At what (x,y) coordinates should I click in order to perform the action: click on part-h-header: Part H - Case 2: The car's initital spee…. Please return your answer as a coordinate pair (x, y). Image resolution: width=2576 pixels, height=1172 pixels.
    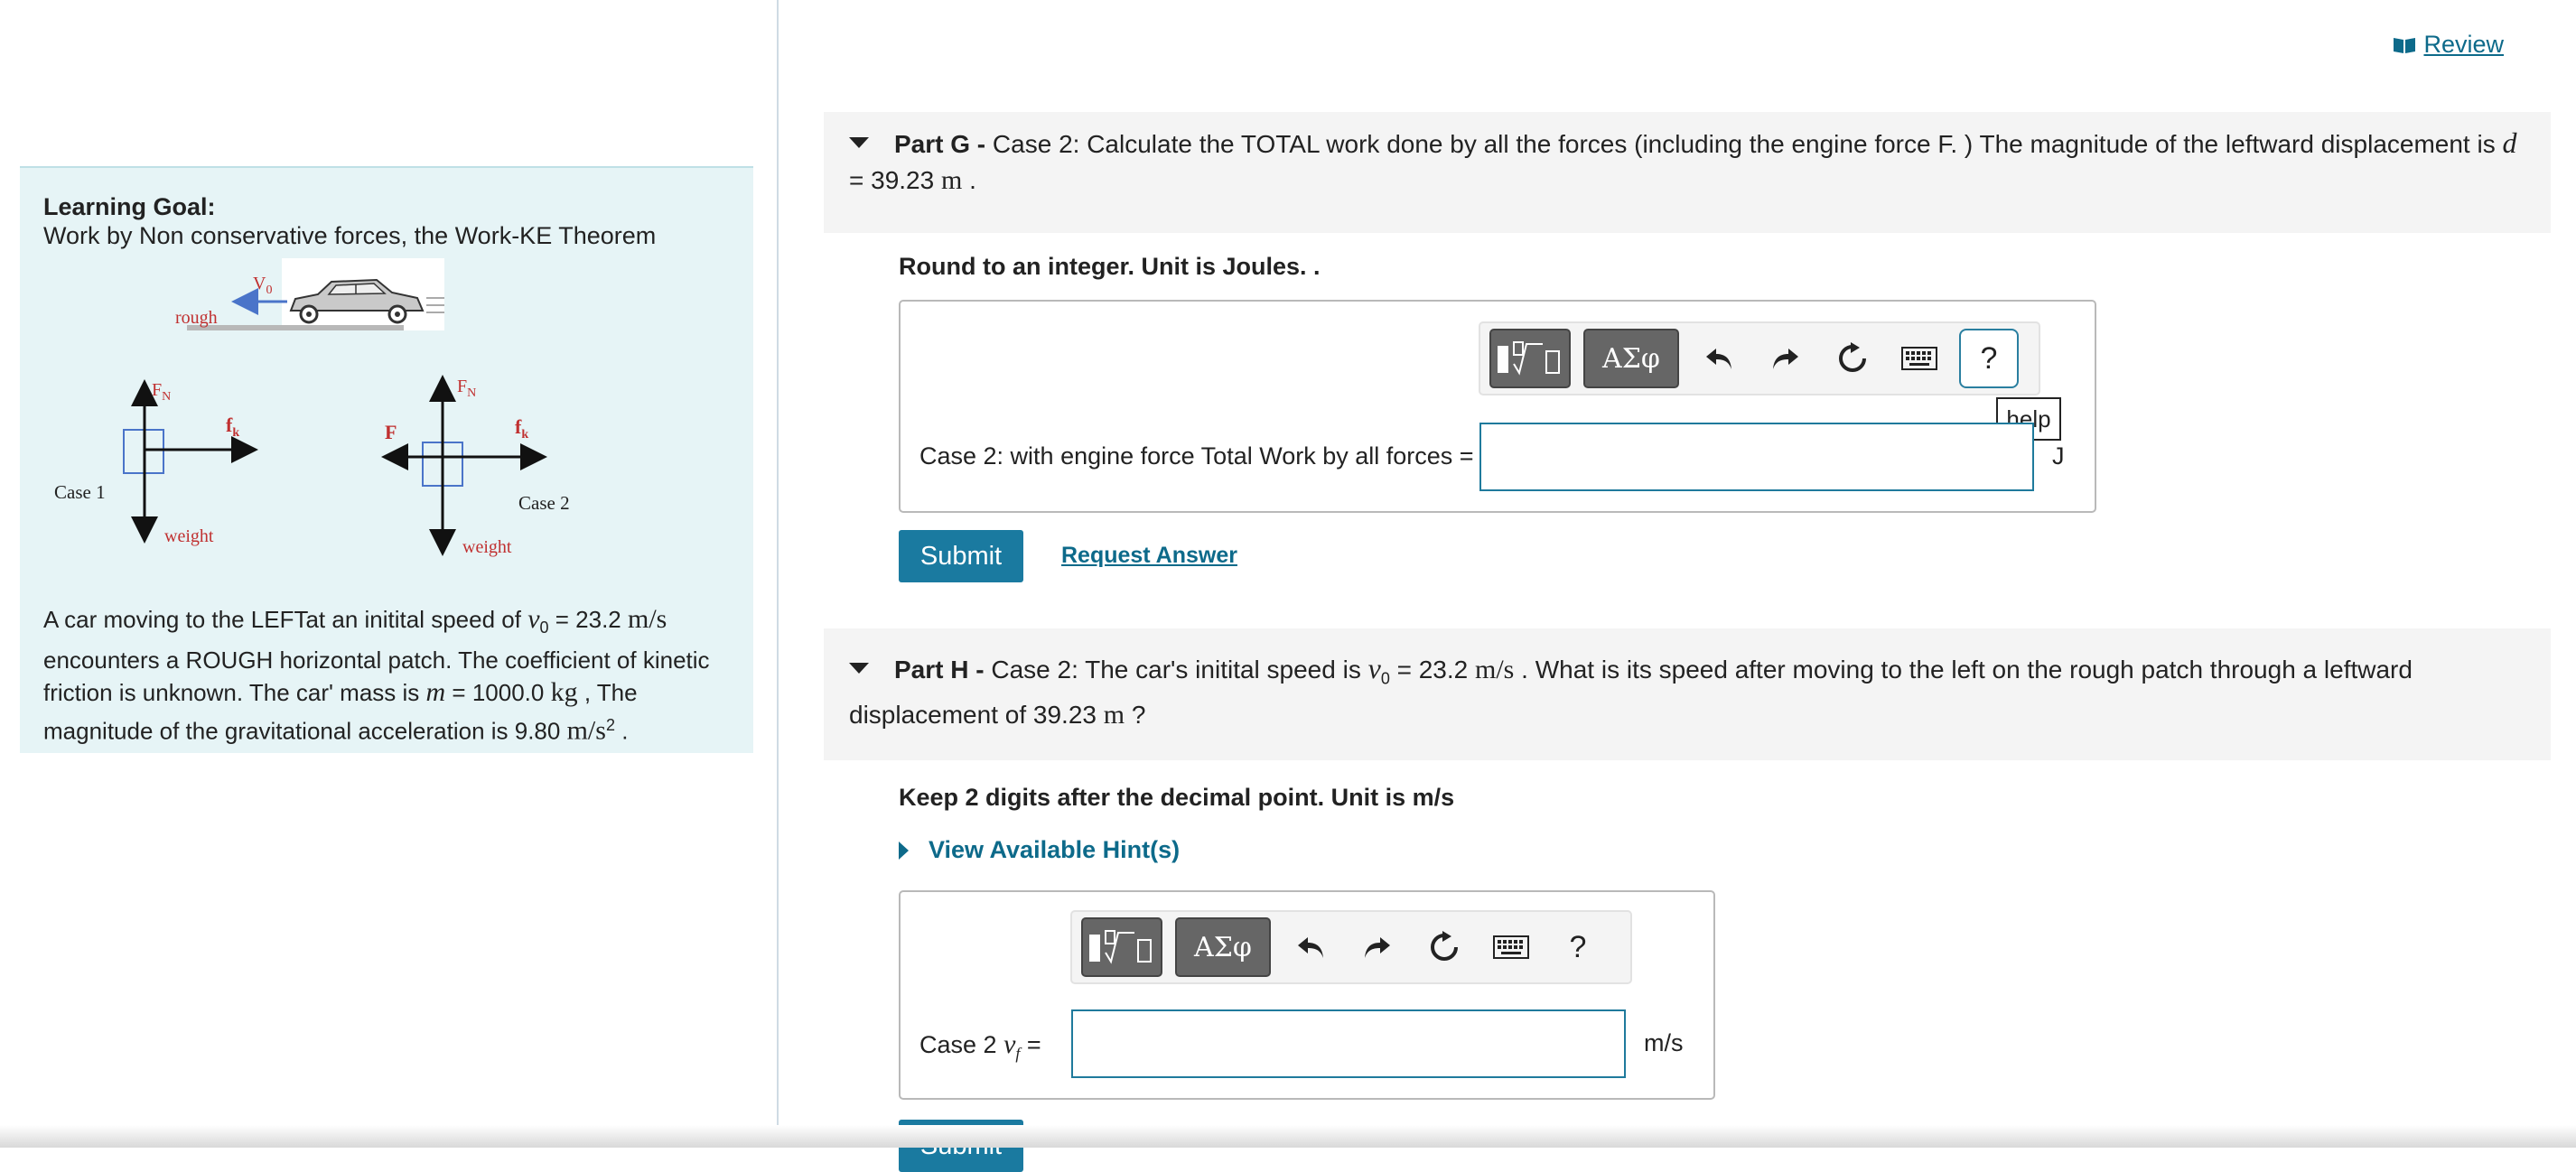
    Looking at the image, I should click on (1687, 694).